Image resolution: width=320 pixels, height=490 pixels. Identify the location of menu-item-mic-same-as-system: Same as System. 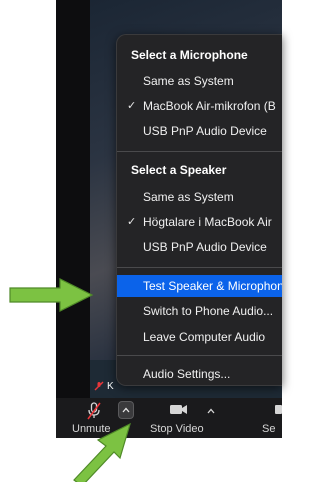
(199, 81).